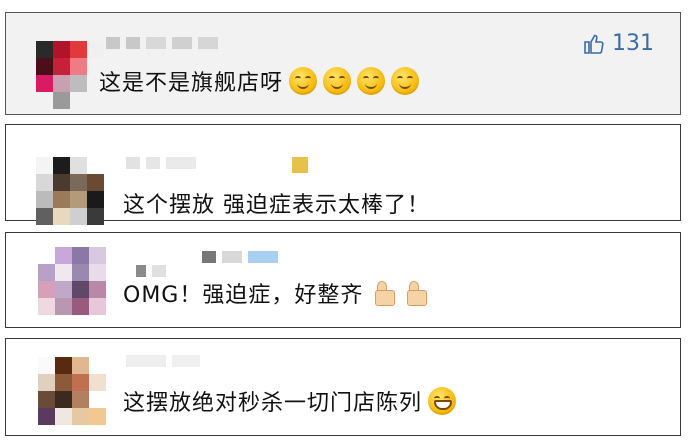 This screenshot has height=443, width=689. I want to click on grinning-face-icon, so click(442, 401).